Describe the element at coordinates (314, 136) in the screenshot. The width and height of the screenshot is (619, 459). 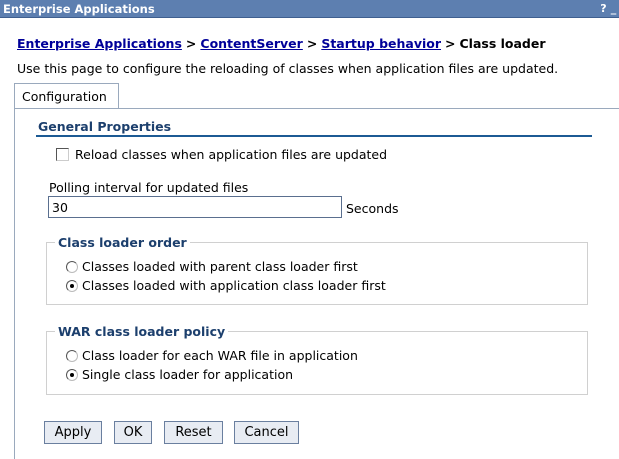
I see `section-divider` at that location.